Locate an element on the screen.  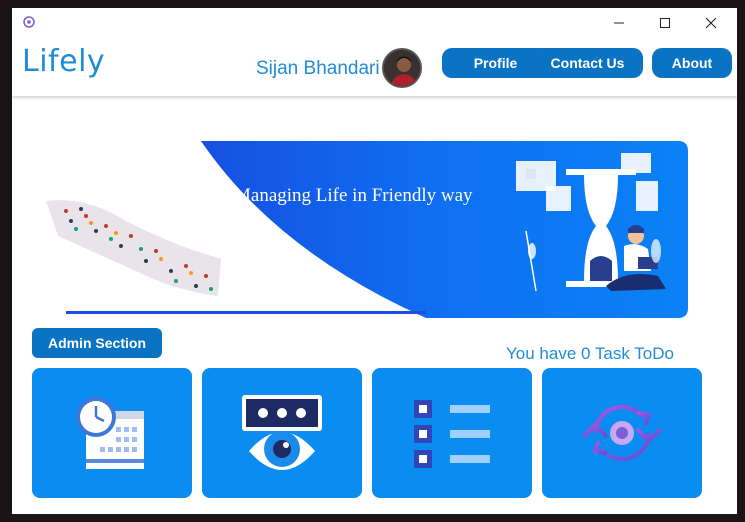
avatar is located at coordinates (402, 68).